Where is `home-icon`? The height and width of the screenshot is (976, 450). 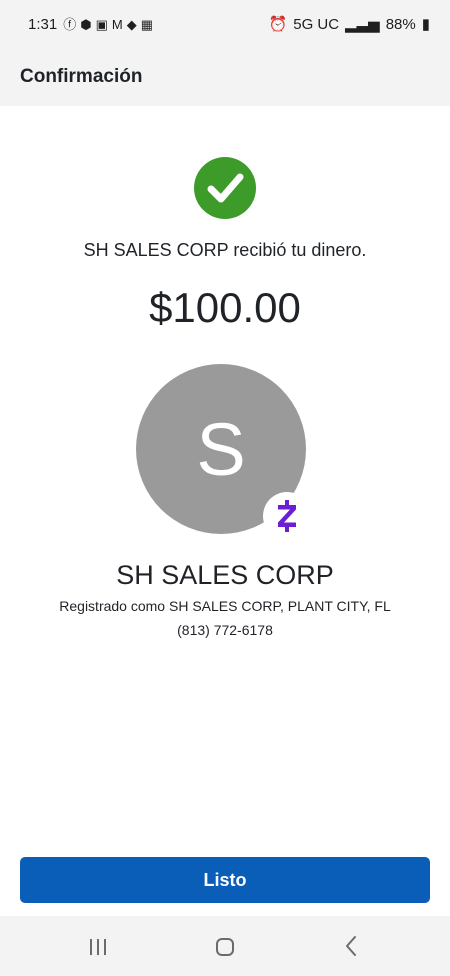 home-icon is located at coordinates (225, 949).